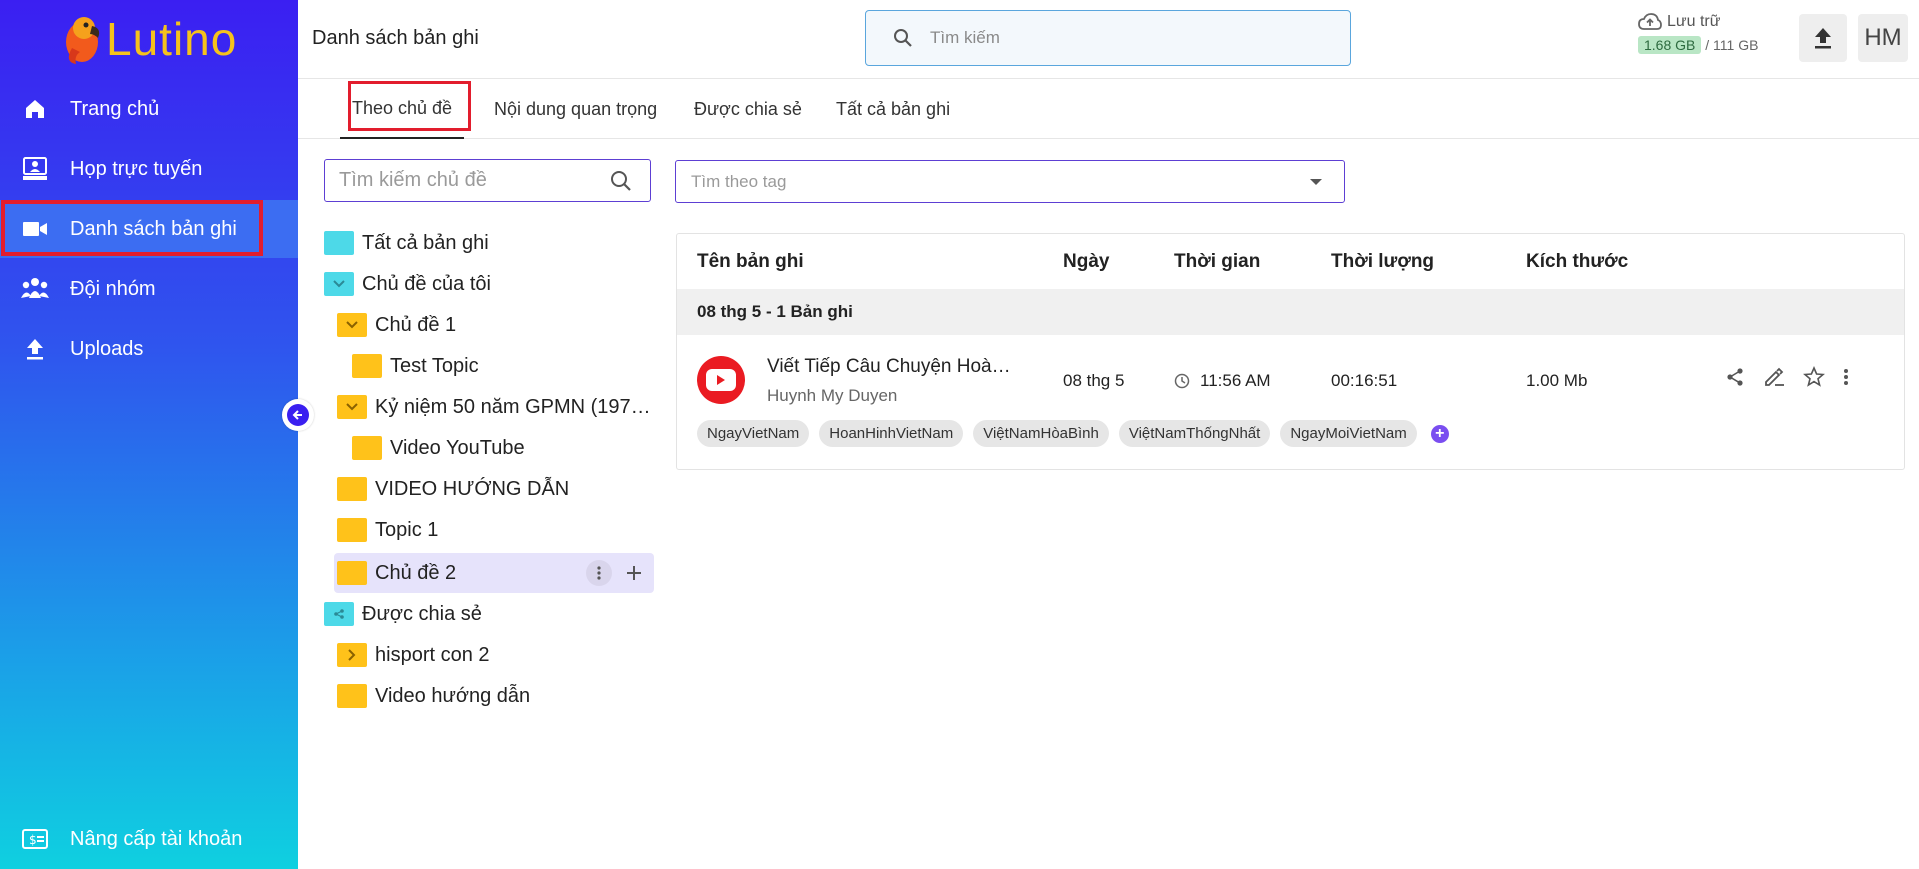 Image resolution: width=1919 pixels, height=869 pixels. Describe the element at coordinates (407, 284) in the screenshot. I see `tree-item-my-topics: Chủ đề của tôi` at that location.